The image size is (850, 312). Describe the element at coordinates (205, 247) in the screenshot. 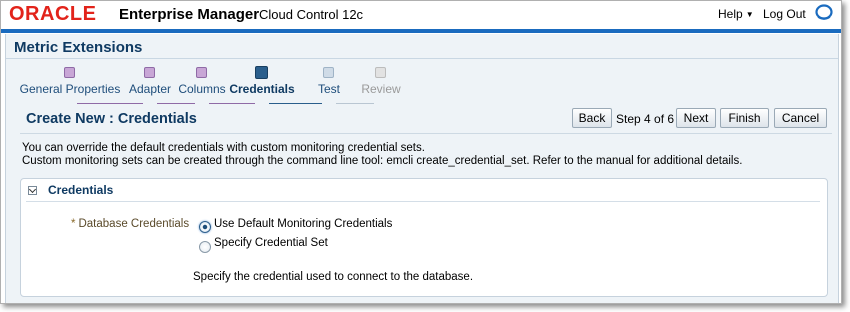

I see `radio-specify-credential-set` at that location.